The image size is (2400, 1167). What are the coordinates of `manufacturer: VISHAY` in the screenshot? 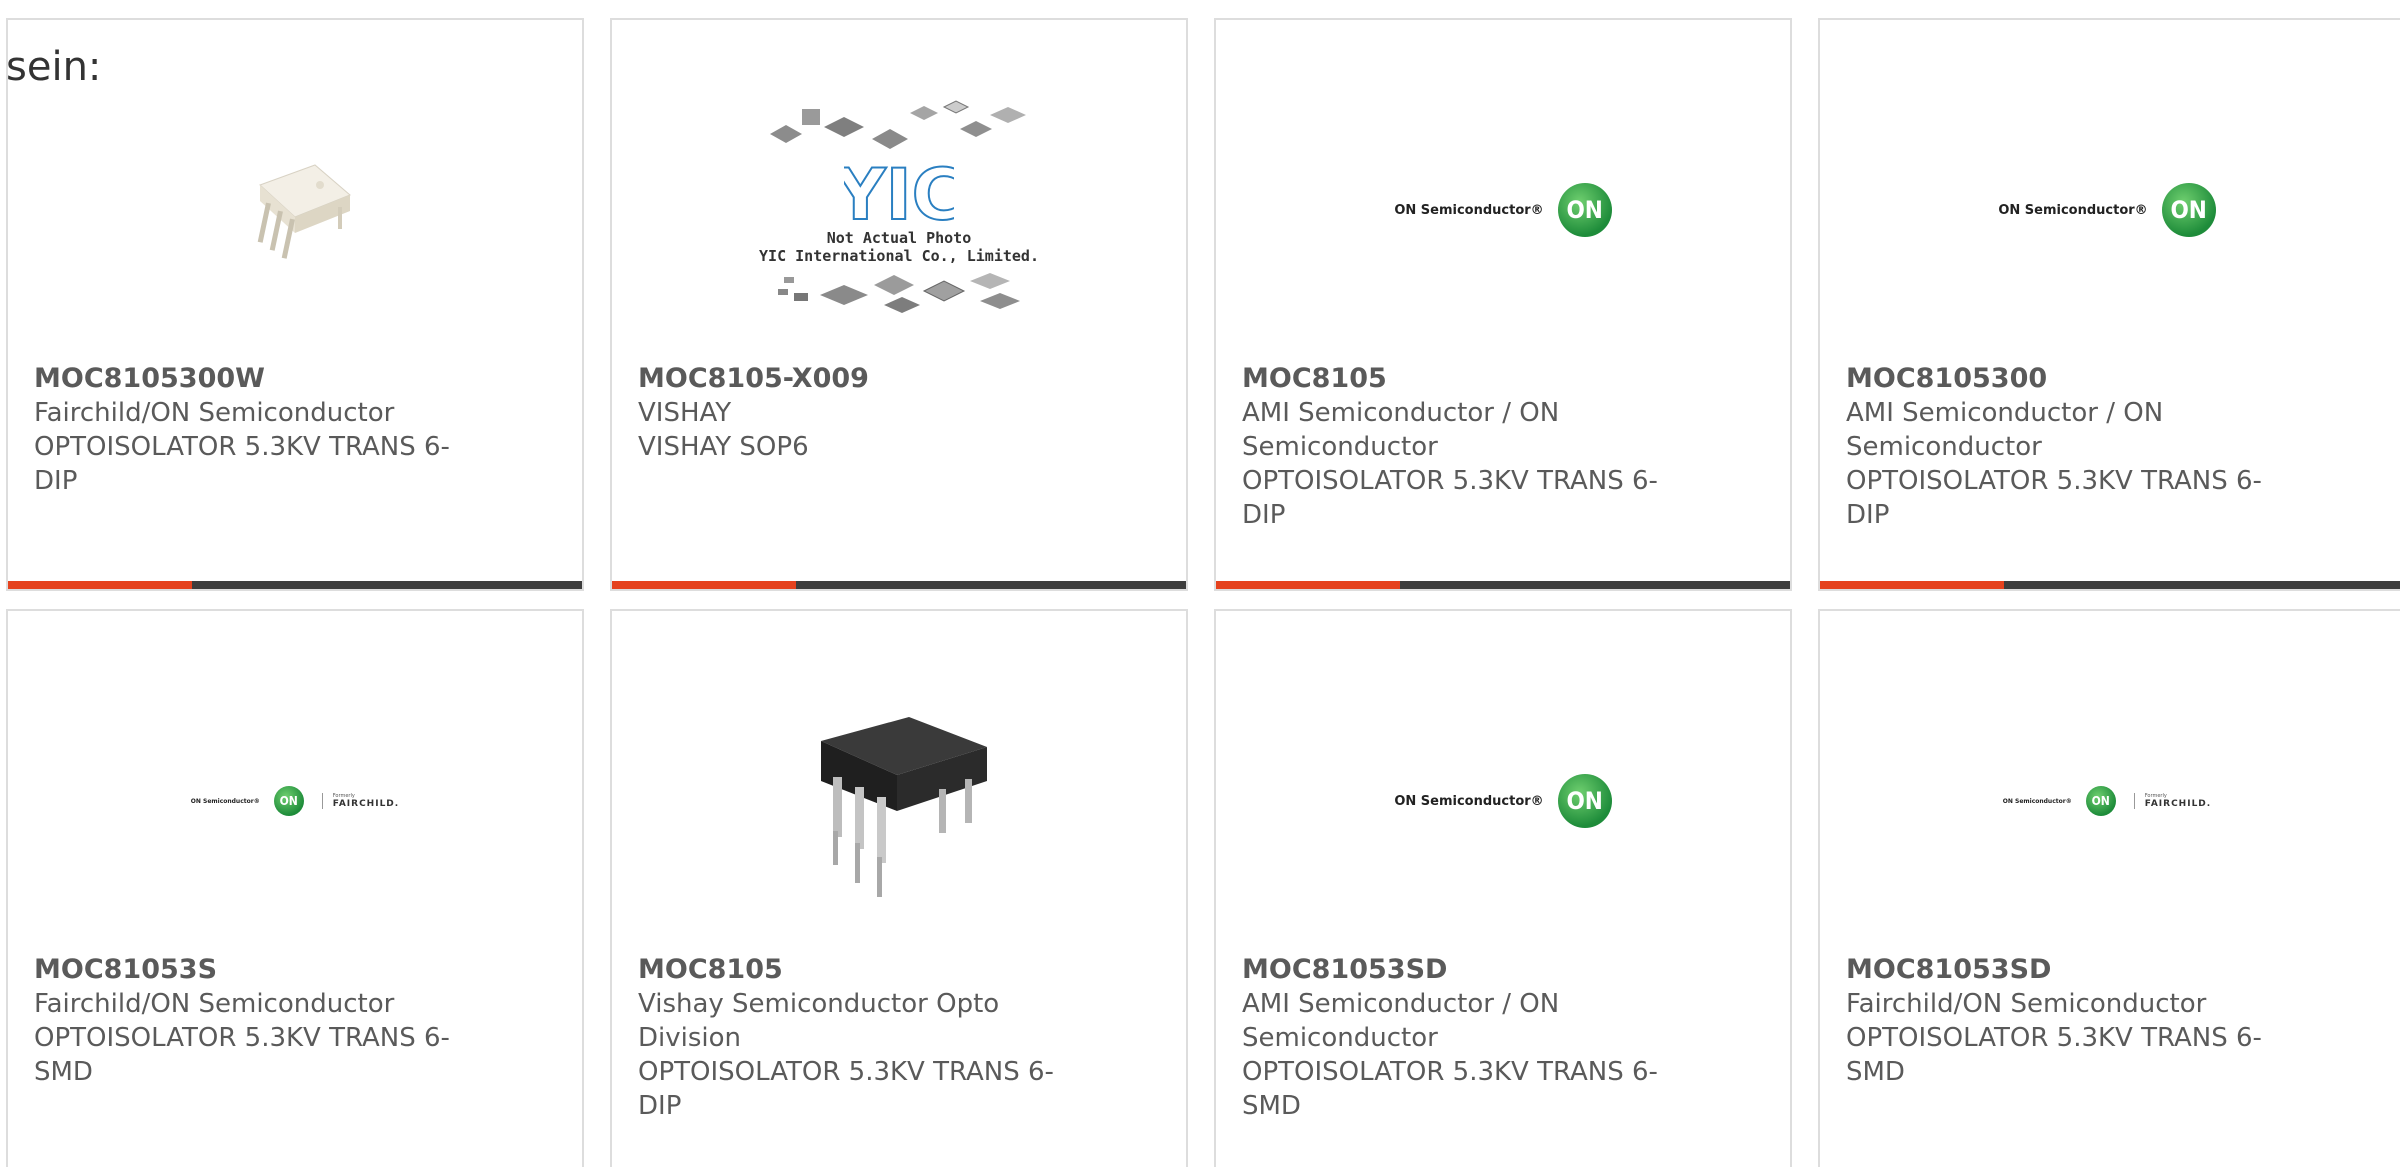 It's located at (685, 413).